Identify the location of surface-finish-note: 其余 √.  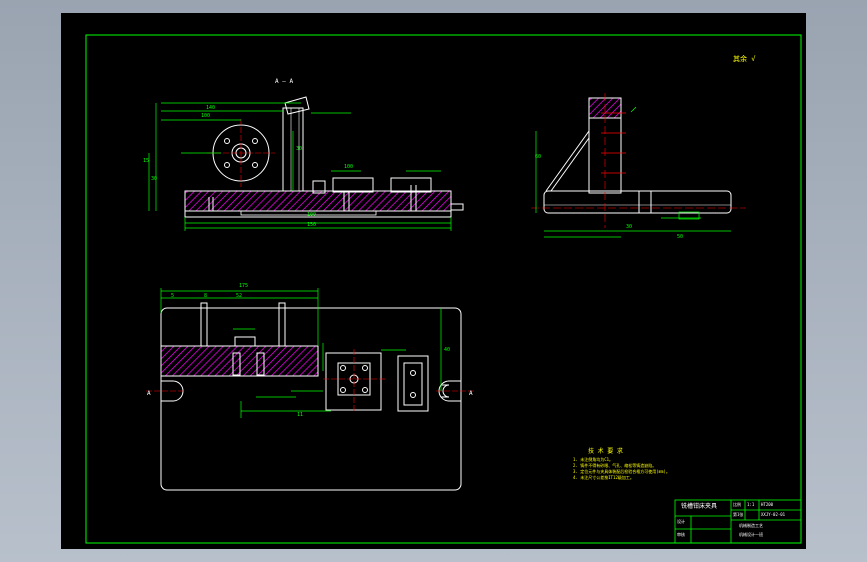
(744, 59).